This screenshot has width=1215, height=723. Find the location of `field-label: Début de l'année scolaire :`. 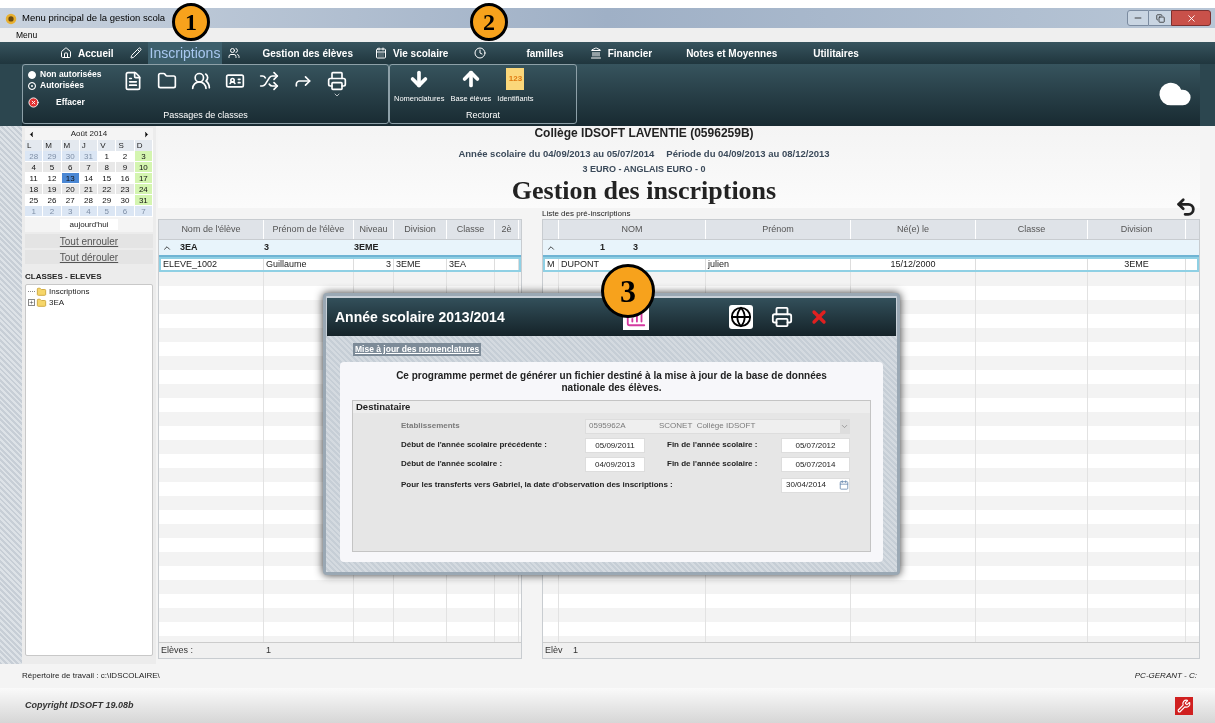

field-label: Début de l'année scolaire : is located at coordinates (452, 464).